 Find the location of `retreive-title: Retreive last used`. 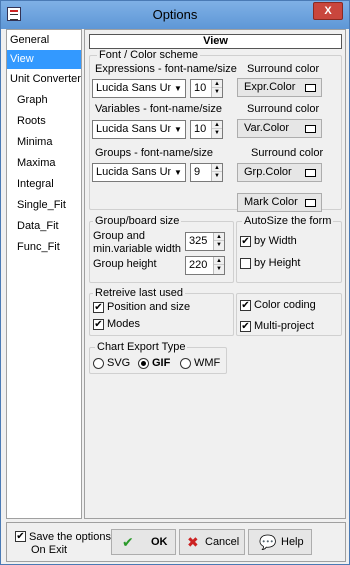

retreive-title: Retreive last used is located at coordinates (139, 293).